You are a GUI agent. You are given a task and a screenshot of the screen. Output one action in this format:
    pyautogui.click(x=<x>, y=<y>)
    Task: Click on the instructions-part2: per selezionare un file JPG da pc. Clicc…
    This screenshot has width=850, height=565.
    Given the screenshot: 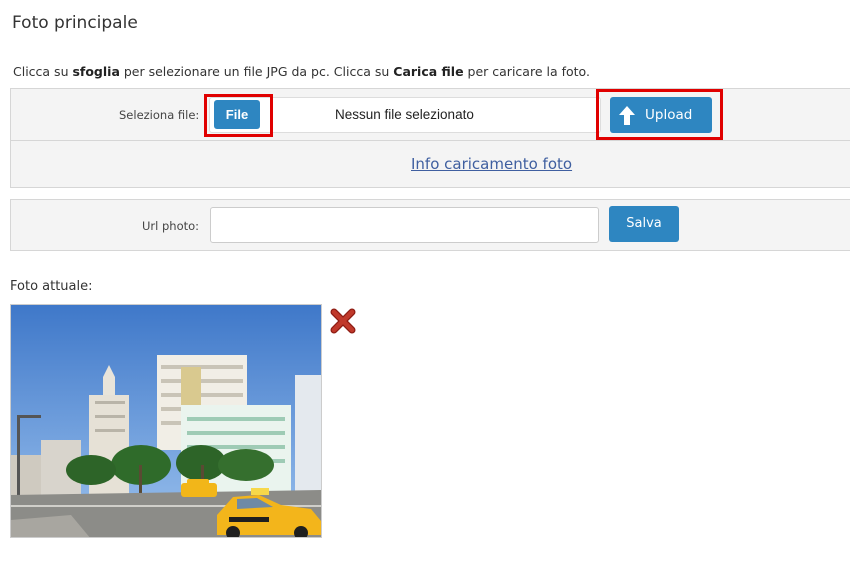 What is the action you would take?
    pyautogui.click(x=256, y=71)
    